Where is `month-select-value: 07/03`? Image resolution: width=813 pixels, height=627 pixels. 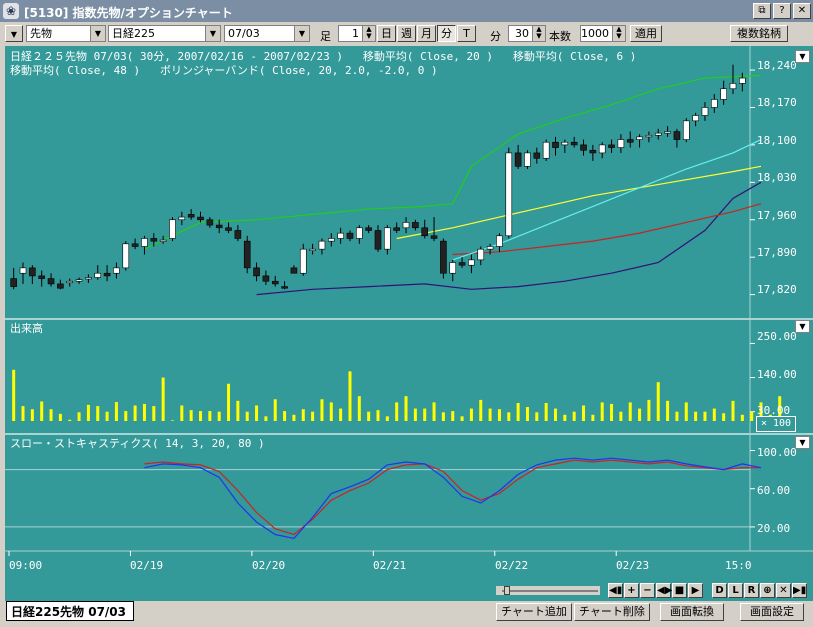 month-select-value: 07/03 is located at coordinates (244, 33).